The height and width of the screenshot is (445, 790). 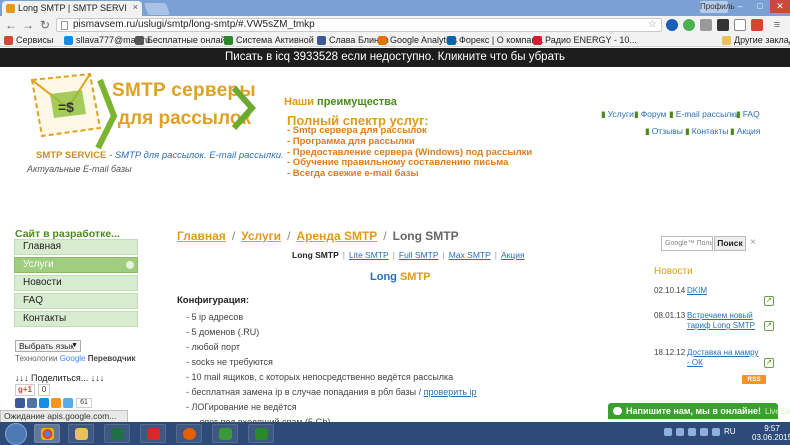 What do you see at coordinates (771, 433) in the screenshot?
I see `clock: 9:57 03.06.2015` at bounding box center [771, 433].